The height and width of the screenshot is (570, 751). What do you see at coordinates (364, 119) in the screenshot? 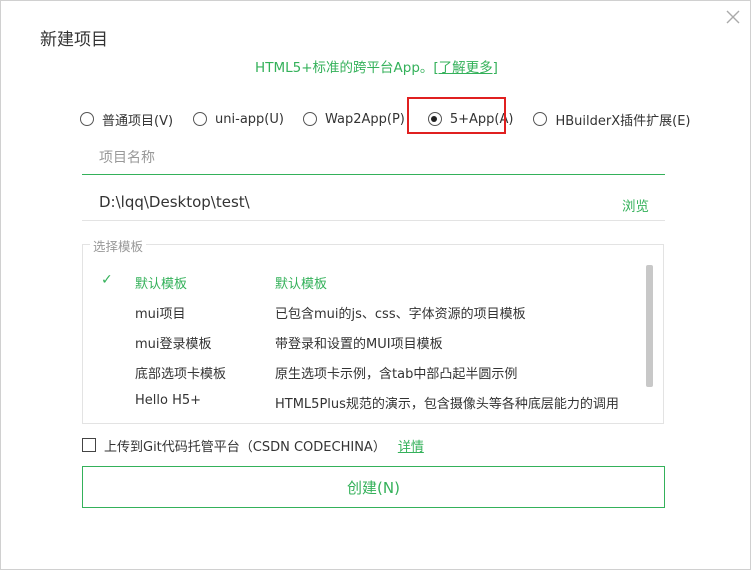
I see `radio-label: Wap2App(P)` at bounding box center [364, 119].